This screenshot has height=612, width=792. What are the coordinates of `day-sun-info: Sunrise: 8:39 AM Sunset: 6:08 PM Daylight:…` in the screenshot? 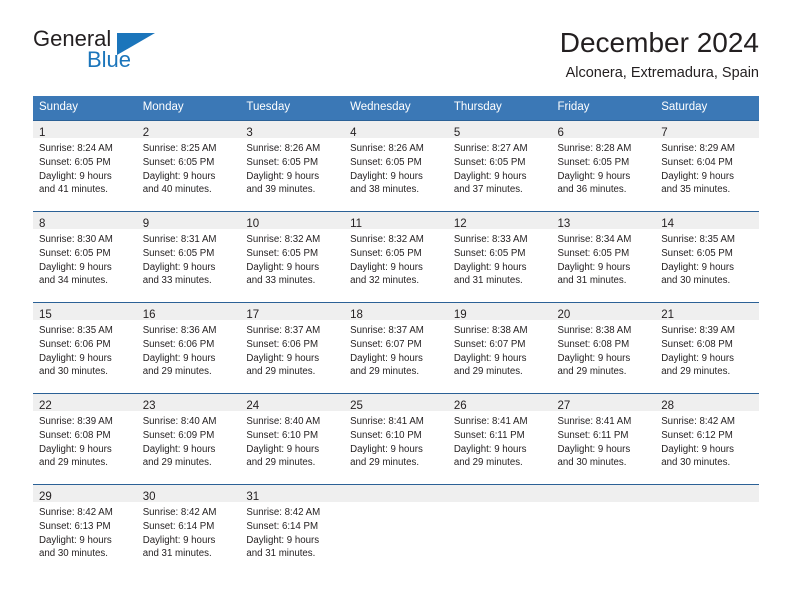 It's located at (707, 349).